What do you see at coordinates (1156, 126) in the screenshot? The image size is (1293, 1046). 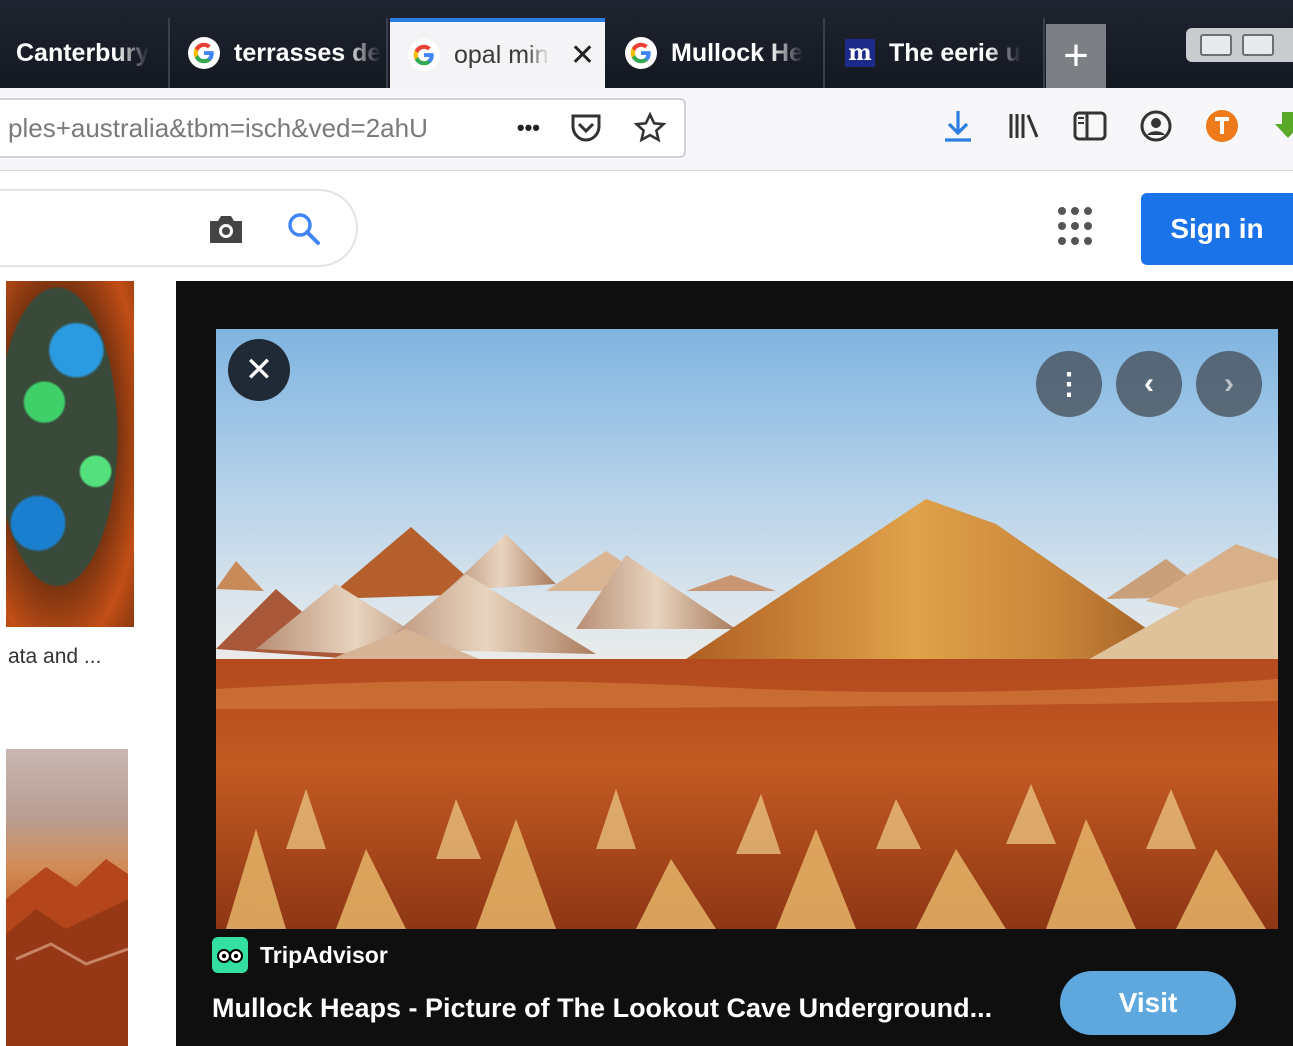 I see `account-icon` at bounding box center [1156, 126].